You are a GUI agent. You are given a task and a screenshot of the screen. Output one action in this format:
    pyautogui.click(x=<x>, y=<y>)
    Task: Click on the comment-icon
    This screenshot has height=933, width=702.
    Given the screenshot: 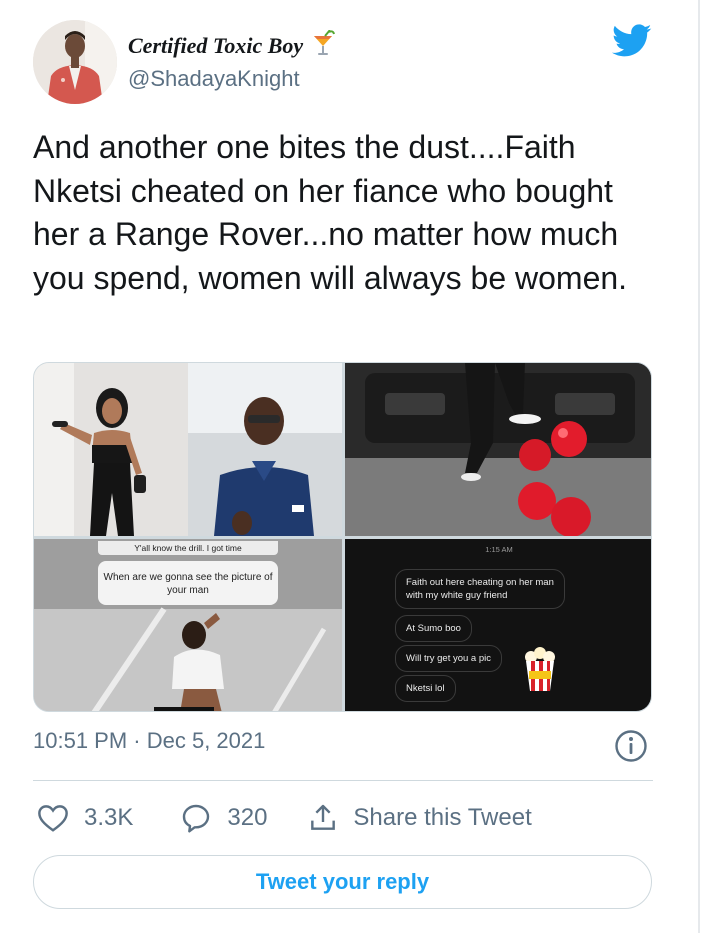 What is the action you would take?
    pyautogui.click(x=196, y=818)
    